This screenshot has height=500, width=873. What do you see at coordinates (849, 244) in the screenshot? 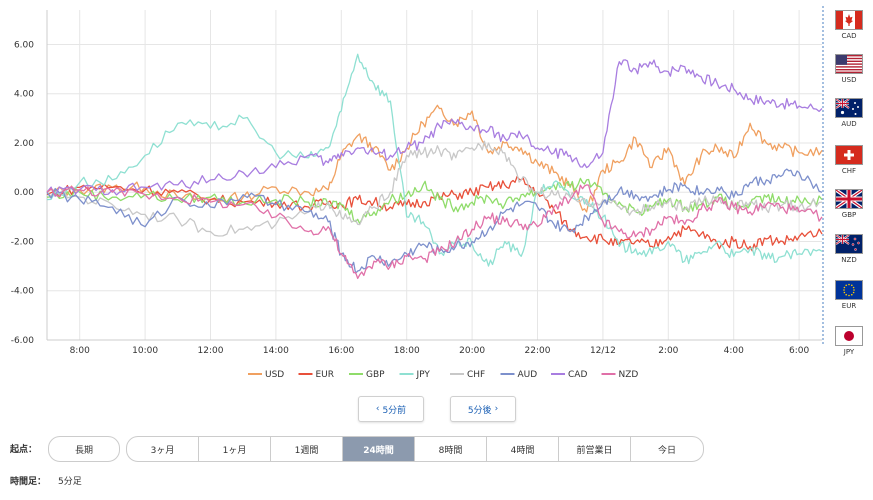
I see `new-zealand-flag-icon` at bounding box center [849, 244].